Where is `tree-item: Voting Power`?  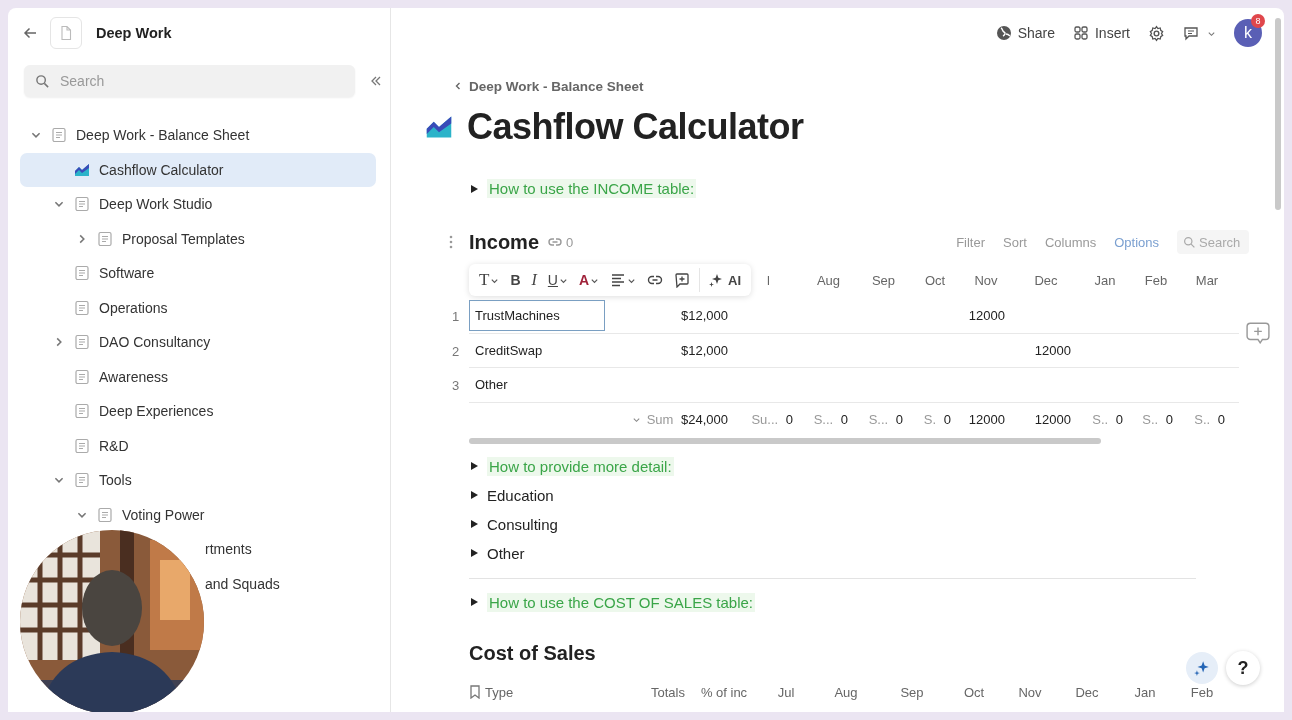 tree-item: Voting Power is located at coordinates (198, 514).